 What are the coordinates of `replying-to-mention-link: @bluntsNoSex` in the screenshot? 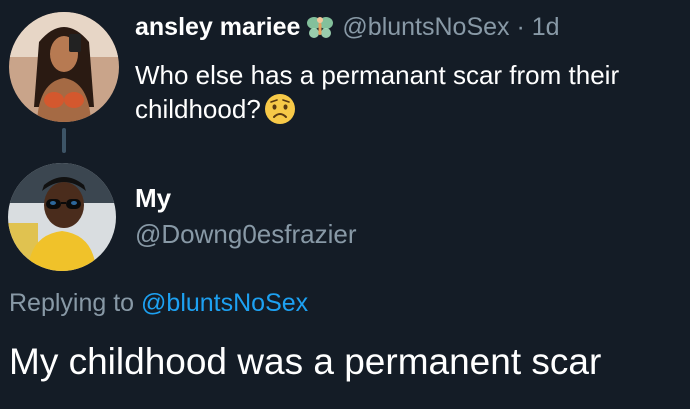 It's located at (224, 303).